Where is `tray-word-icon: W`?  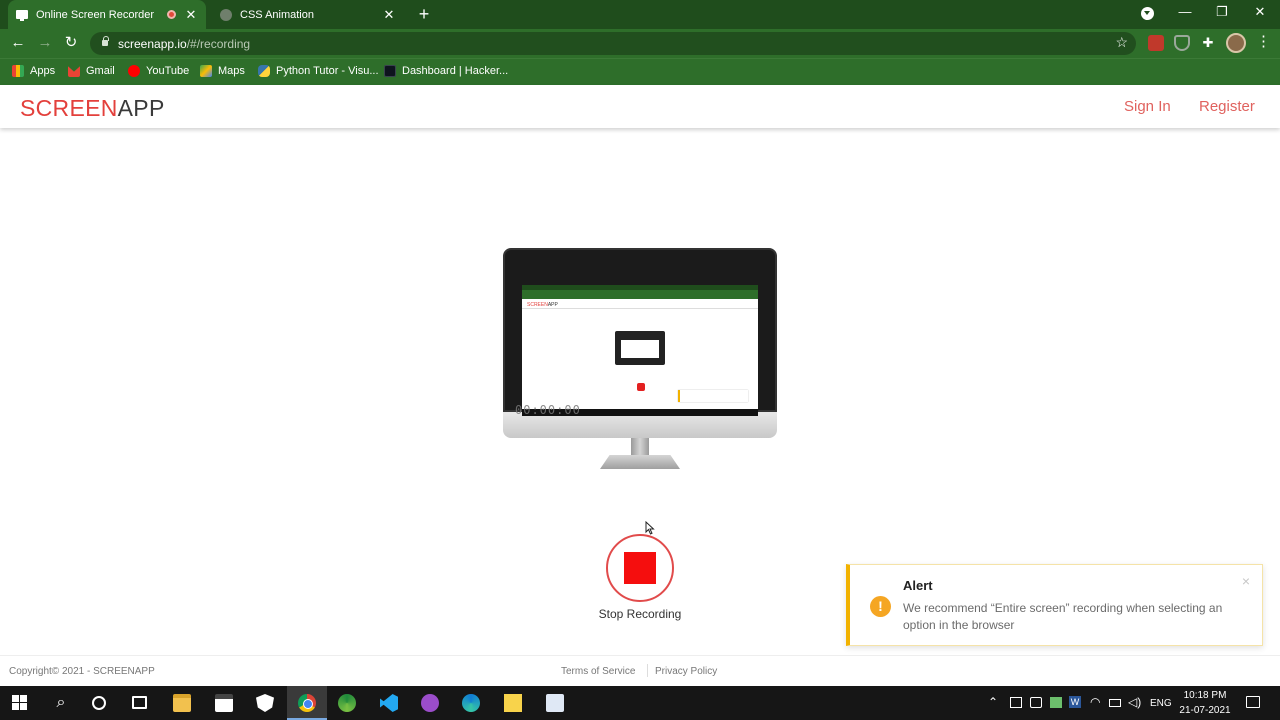 tray-word-icon: W is located at coordinates (1075, 702).